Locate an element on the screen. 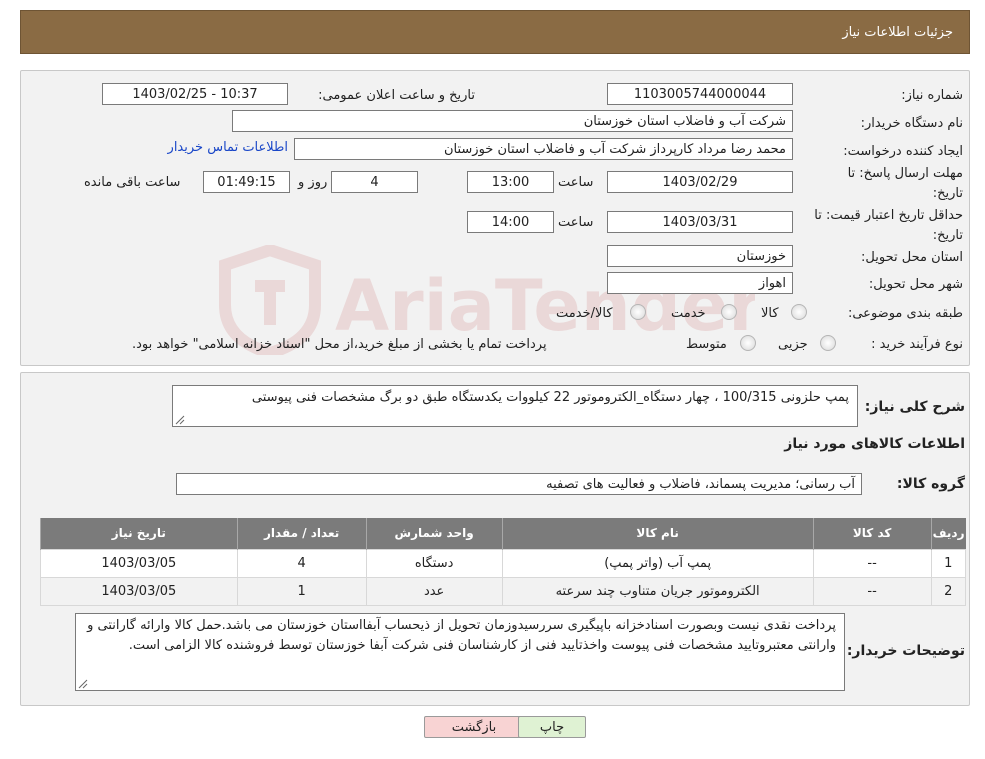 The width and height of the screenshot is (985, 759). goods-group-label: گروه کالا: is located at coordinates (930, 484).